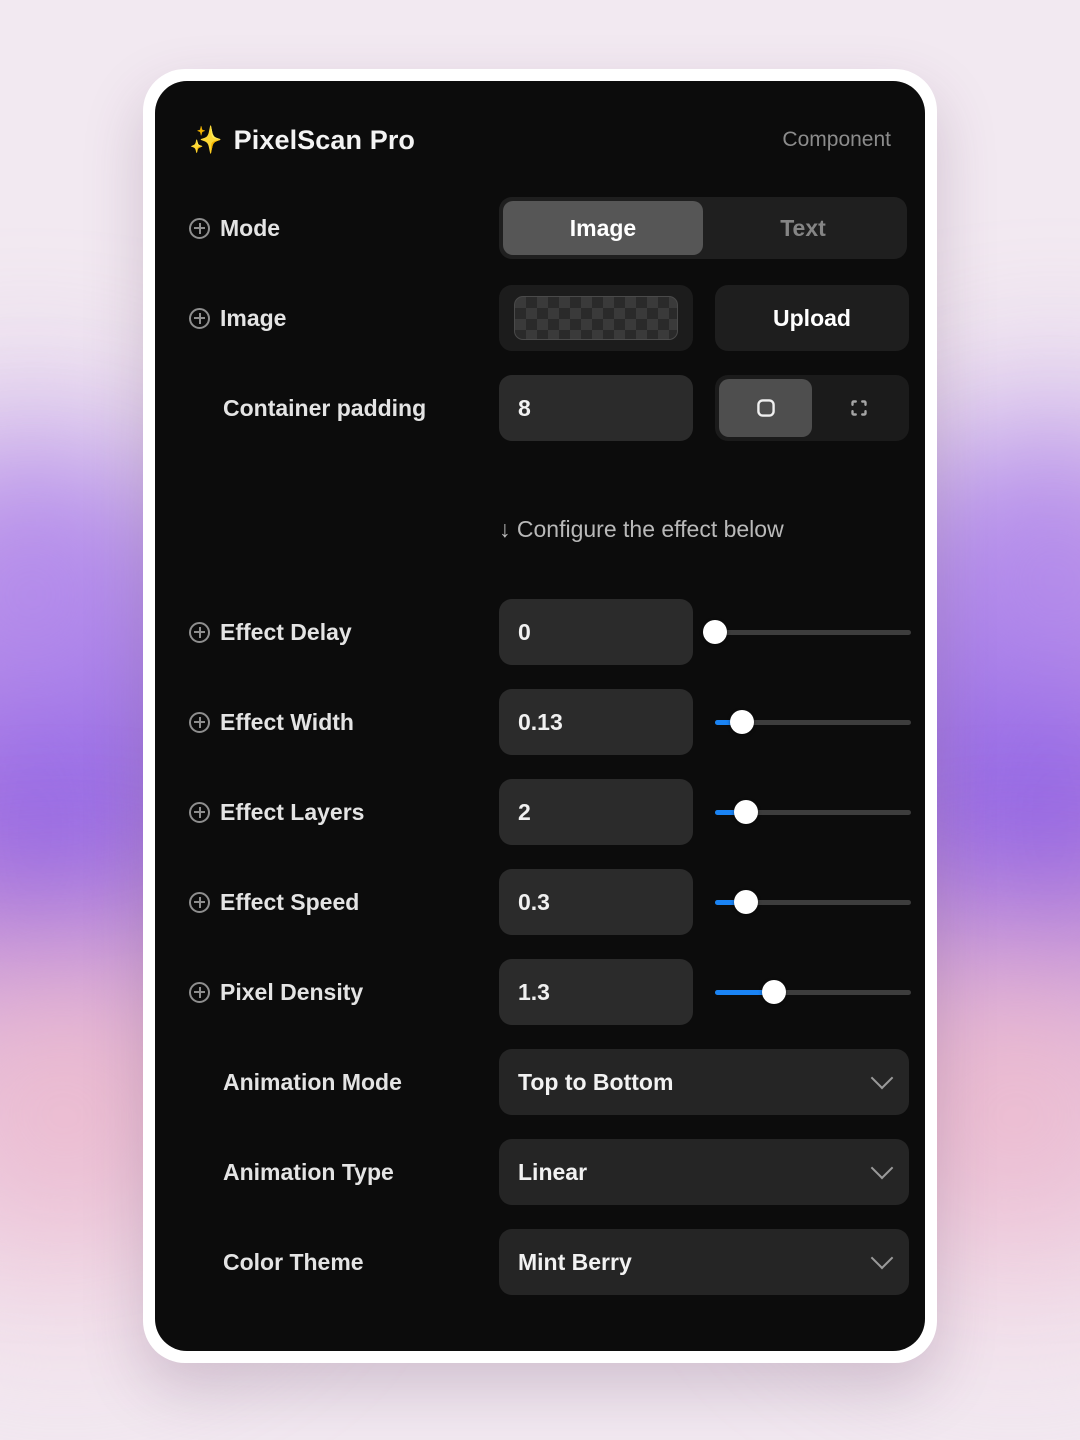 Image resolution: width=1080 pixels, height=1440 pixels. I want to click on container-padding-row: Container padding 8, so click(549, 408).